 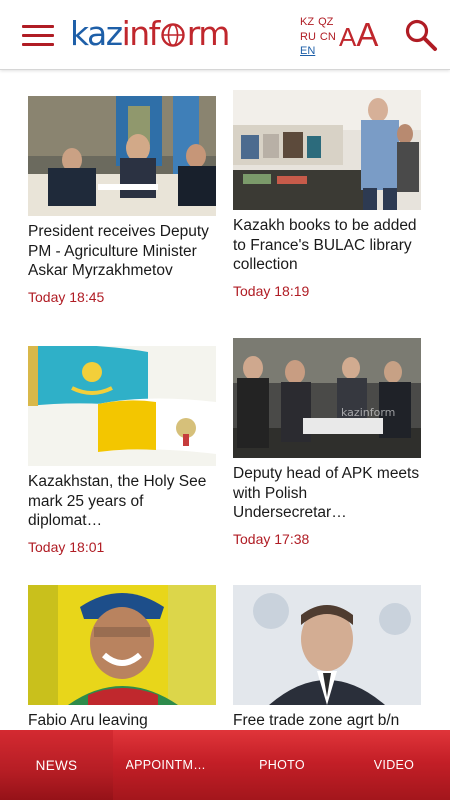 I want to click on tab-video: VIDEO, so click(x=394, y=765).